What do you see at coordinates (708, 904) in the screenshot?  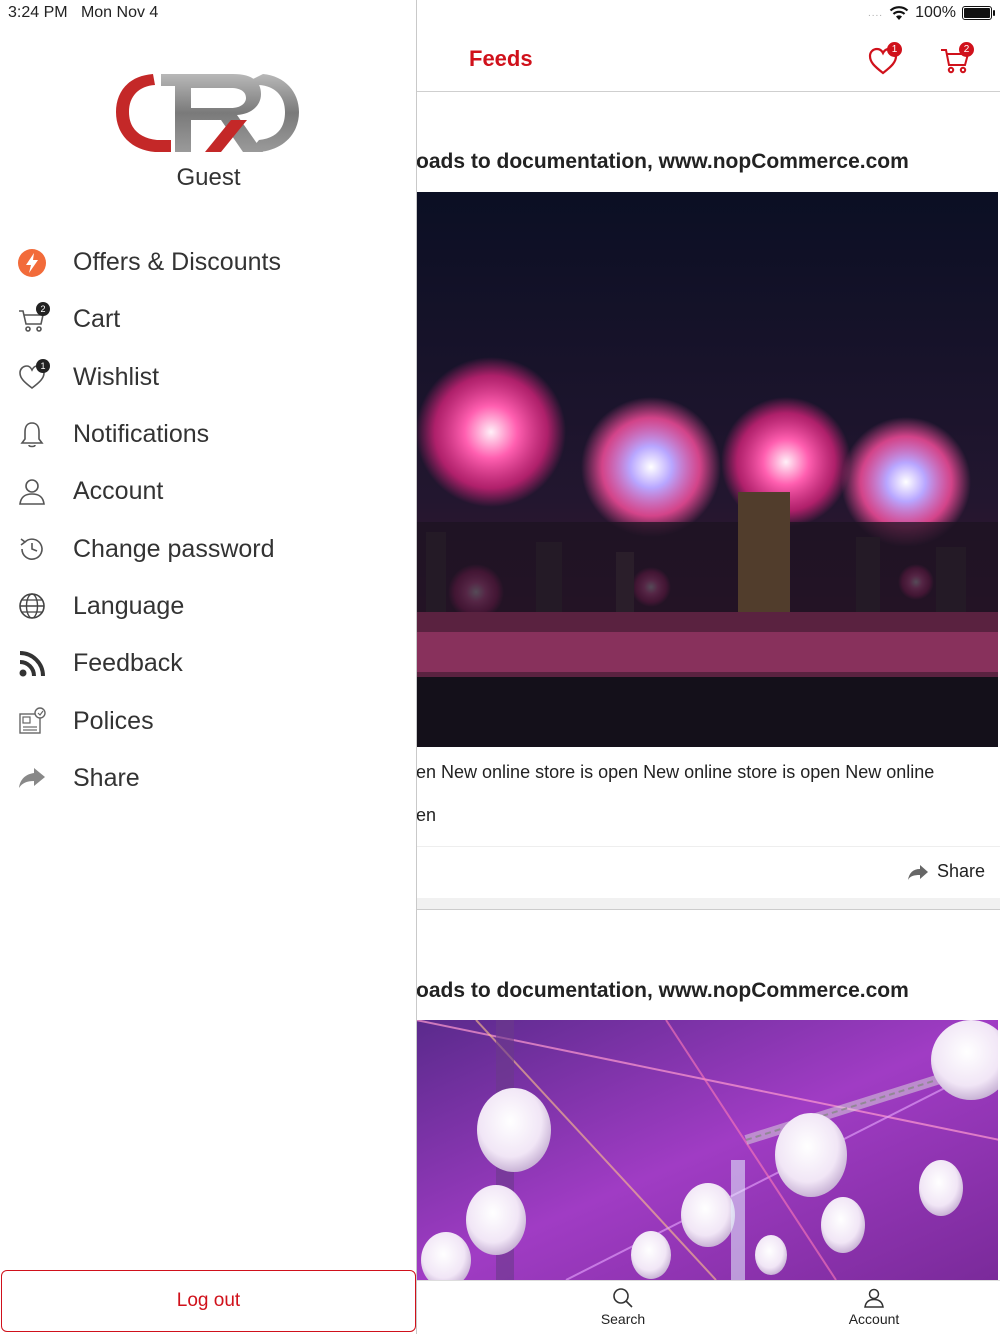 I see `feed-divider` at bounding box center [708, 904].